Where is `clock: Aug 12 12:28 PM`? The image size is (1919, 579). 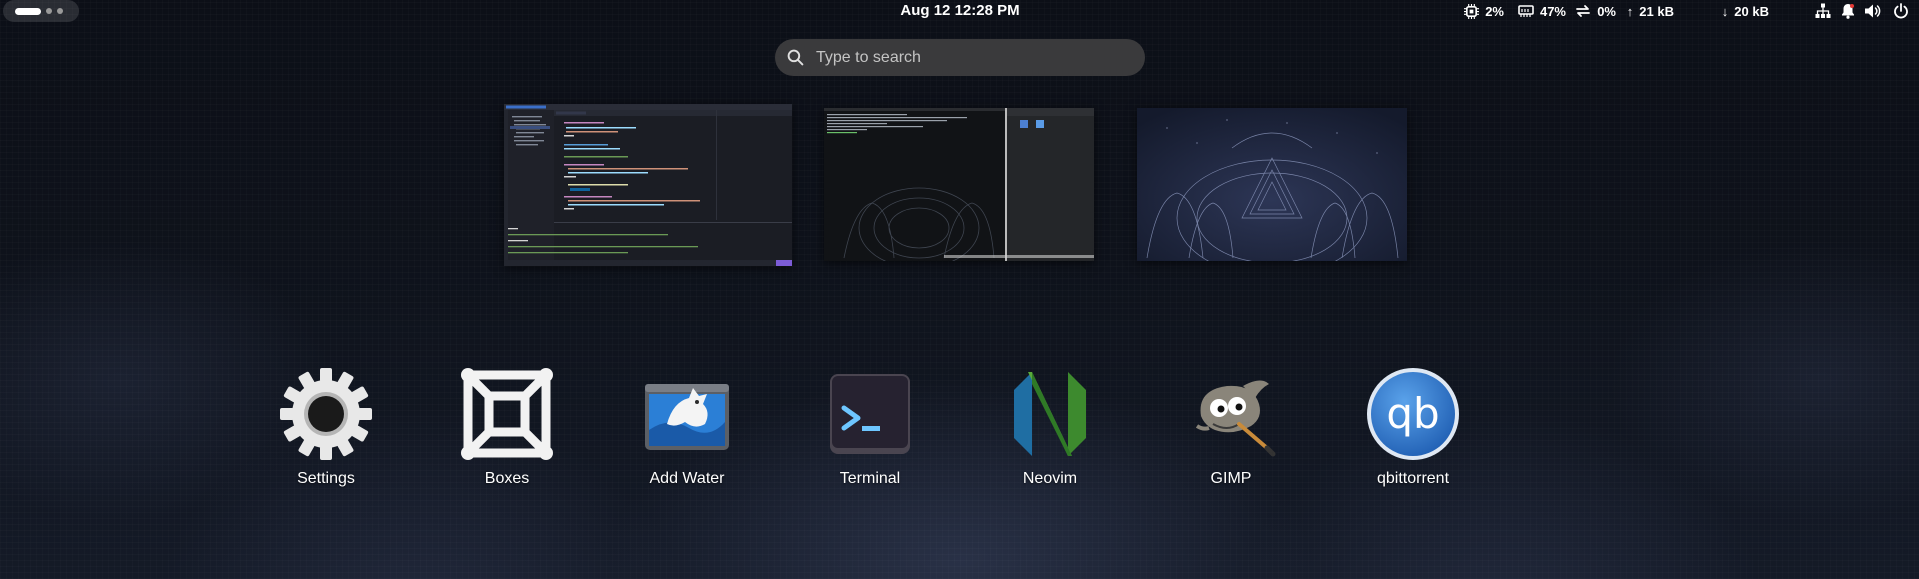 clock: Aug 12 12:28 PM is located at coordinates (960, 11).